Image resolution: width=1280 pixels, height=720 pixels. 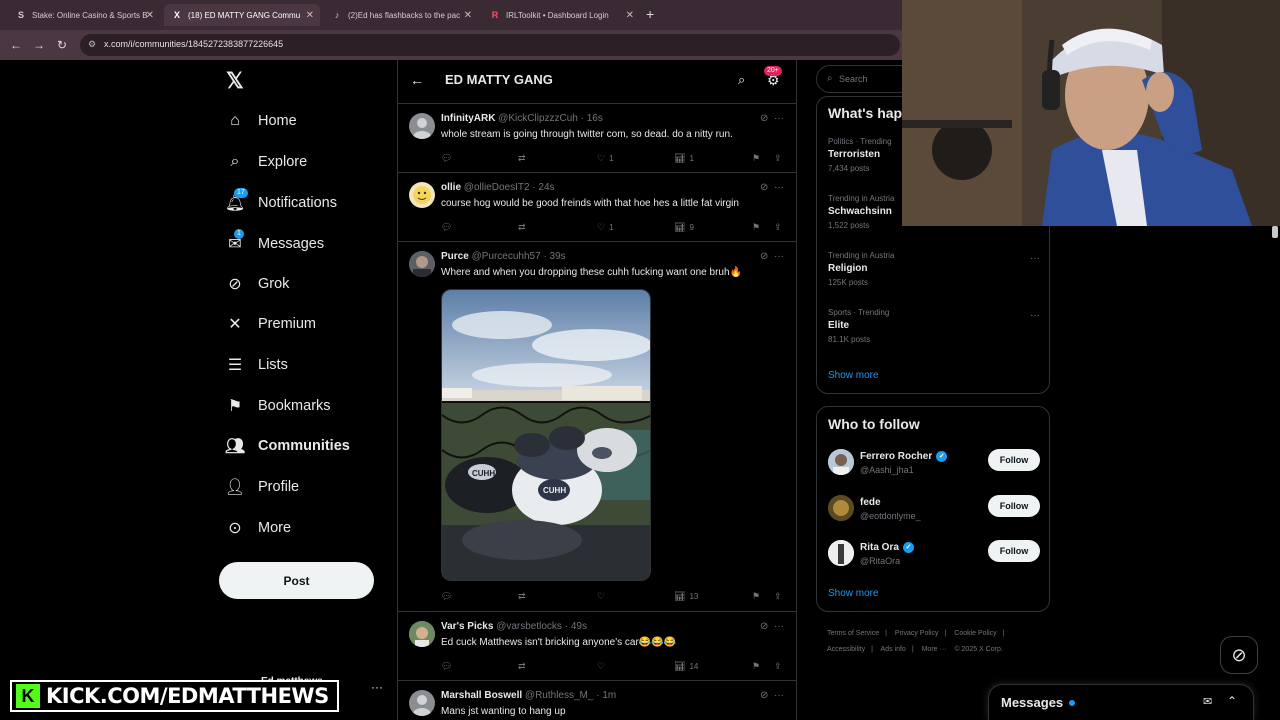 I want to click on tweet-author-handle: @ollieDoesIT2, so click(x=497, y=187).